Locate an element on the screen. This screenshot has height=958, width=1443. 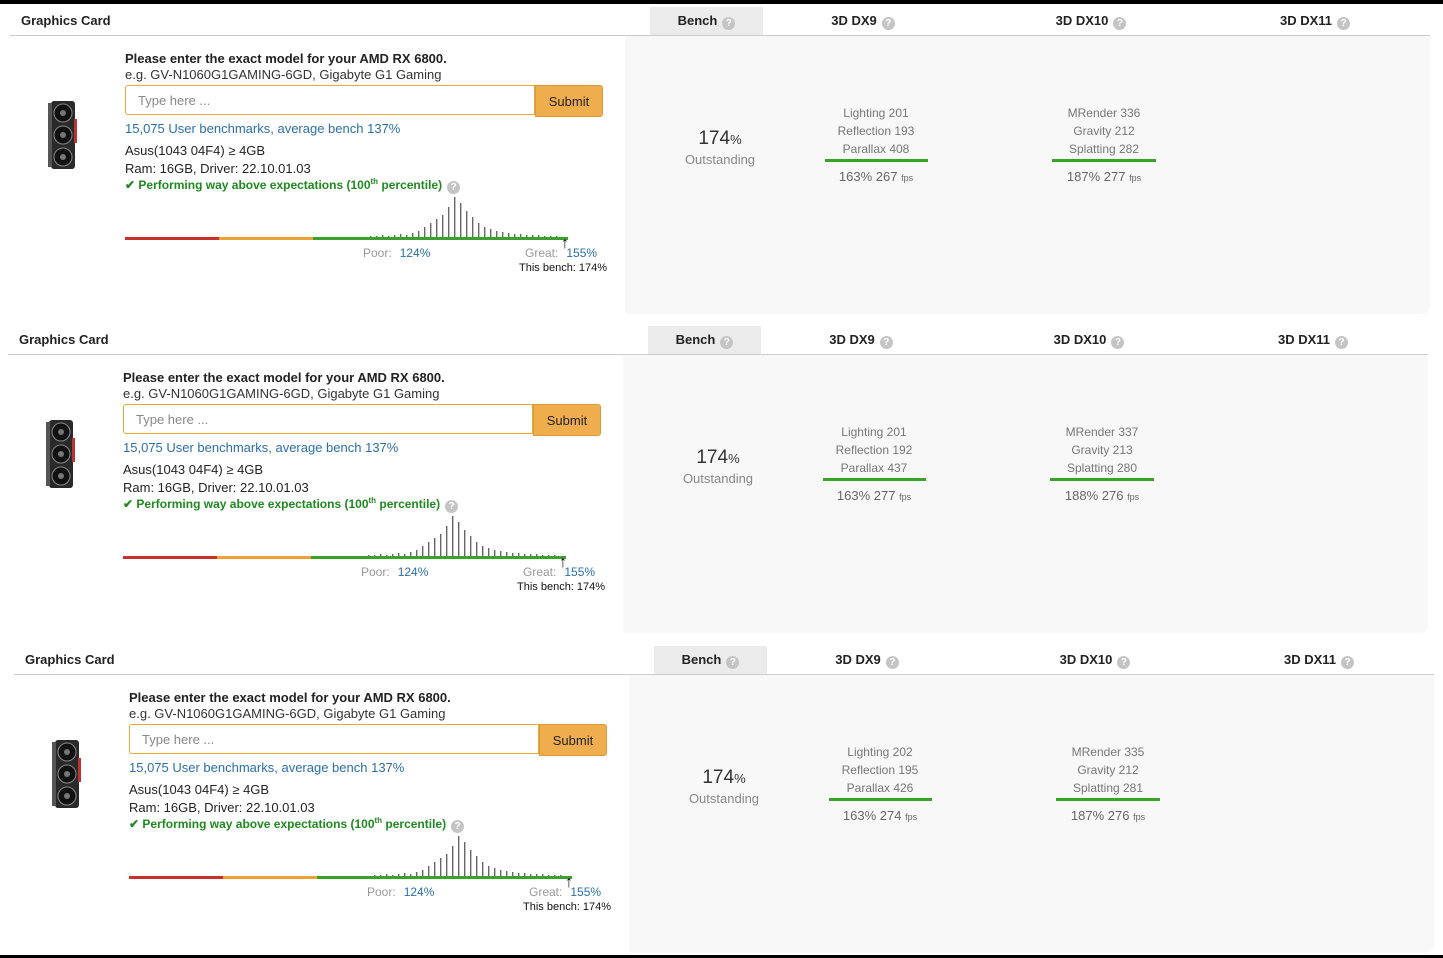
dx9-summary-value: 163% 267 is located at coordinates (868, 176).